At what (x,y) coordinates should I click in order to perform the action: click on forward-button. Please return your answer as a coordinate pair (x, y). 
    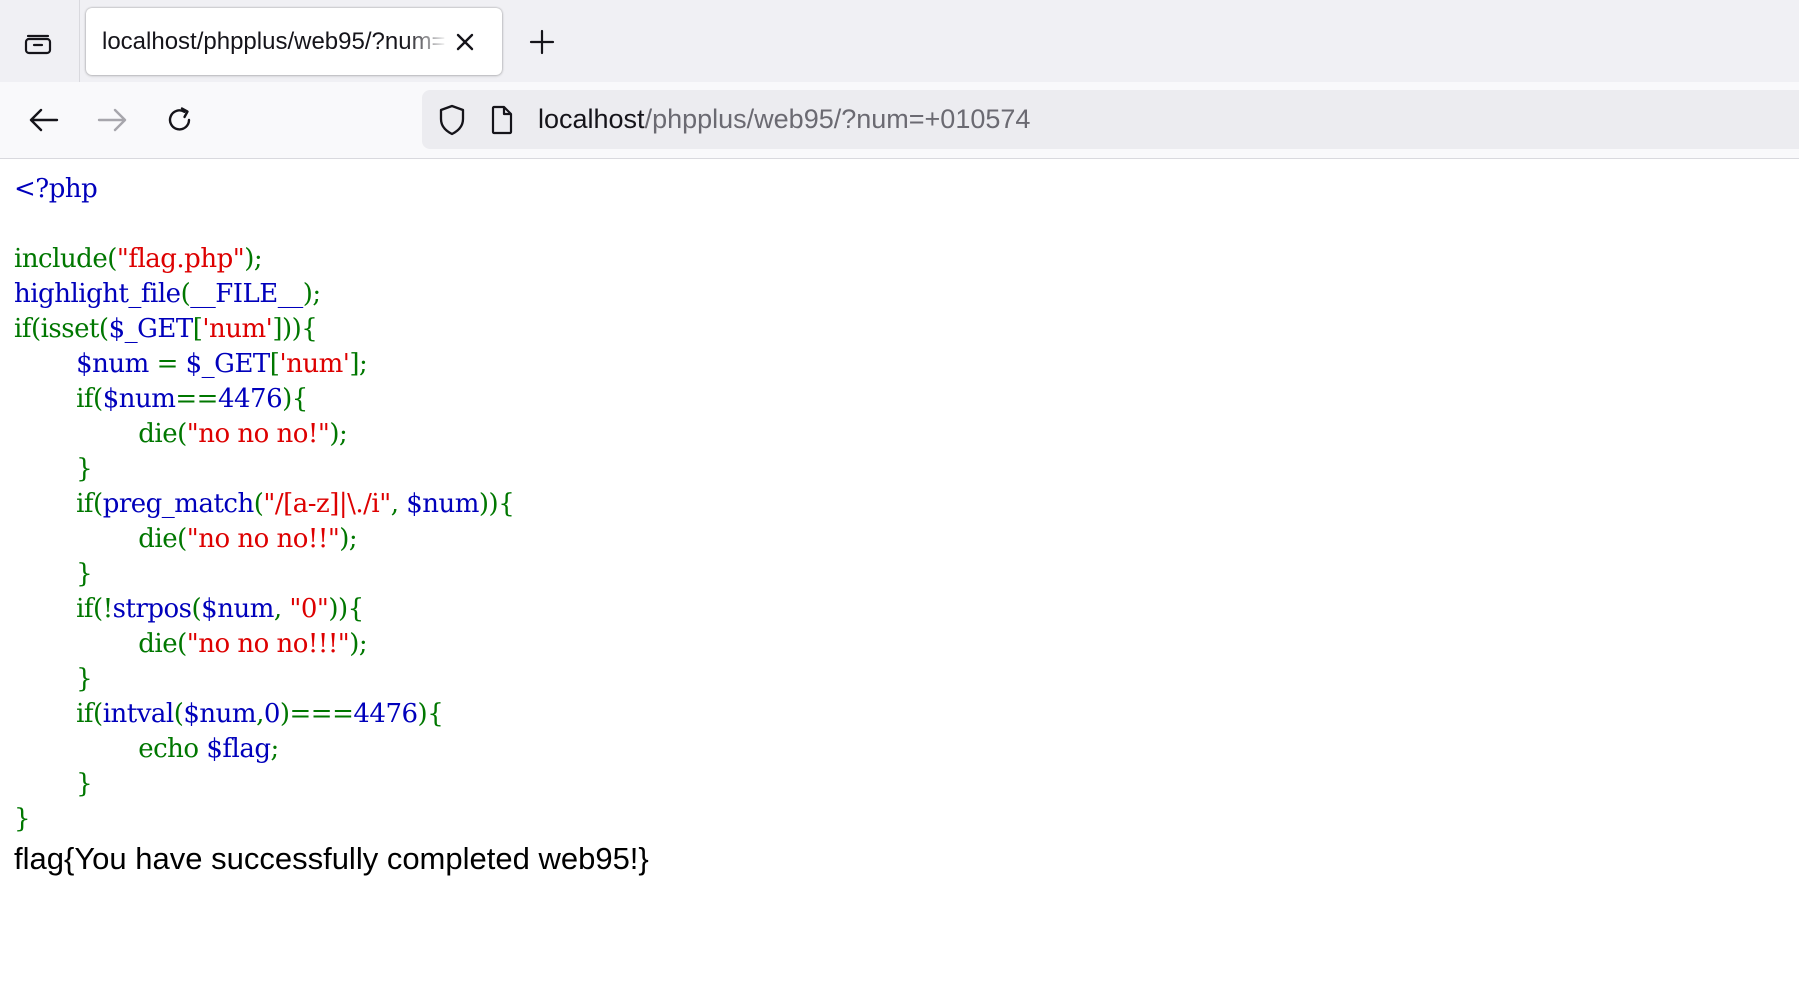
    Looking at the image, I should click on (112, 120).